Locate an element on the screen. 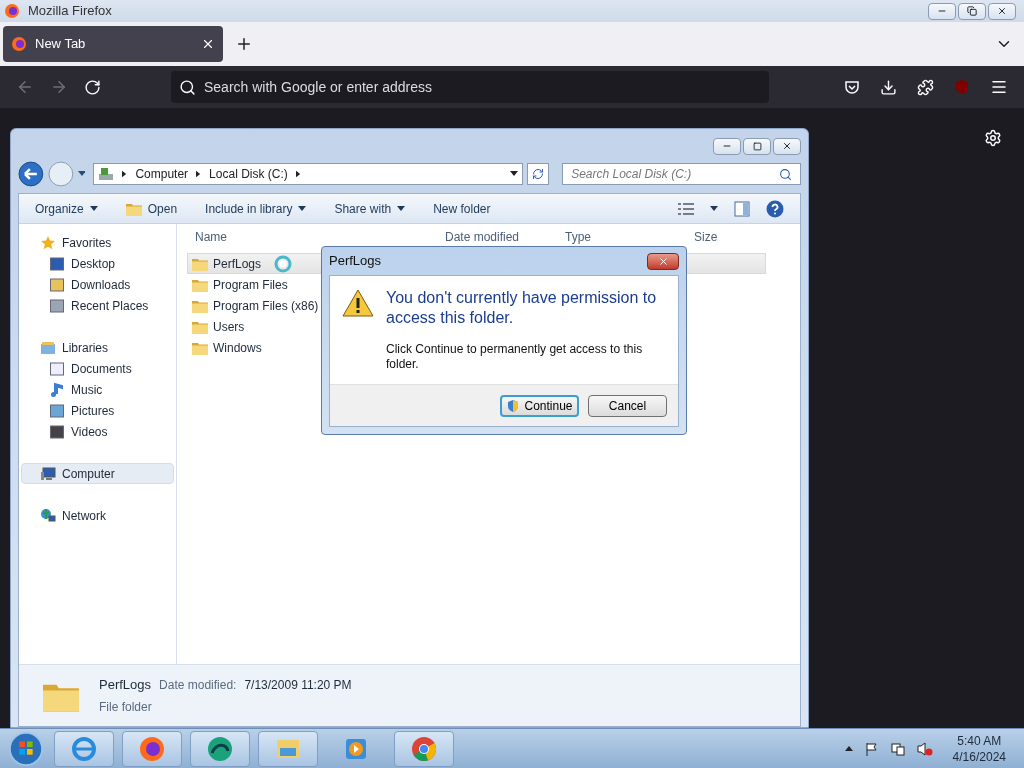 This screenshot has width=1024, height=768. dialog-message: Click Continue to permanently get access to this folder. is located at coordinates (515, 357).